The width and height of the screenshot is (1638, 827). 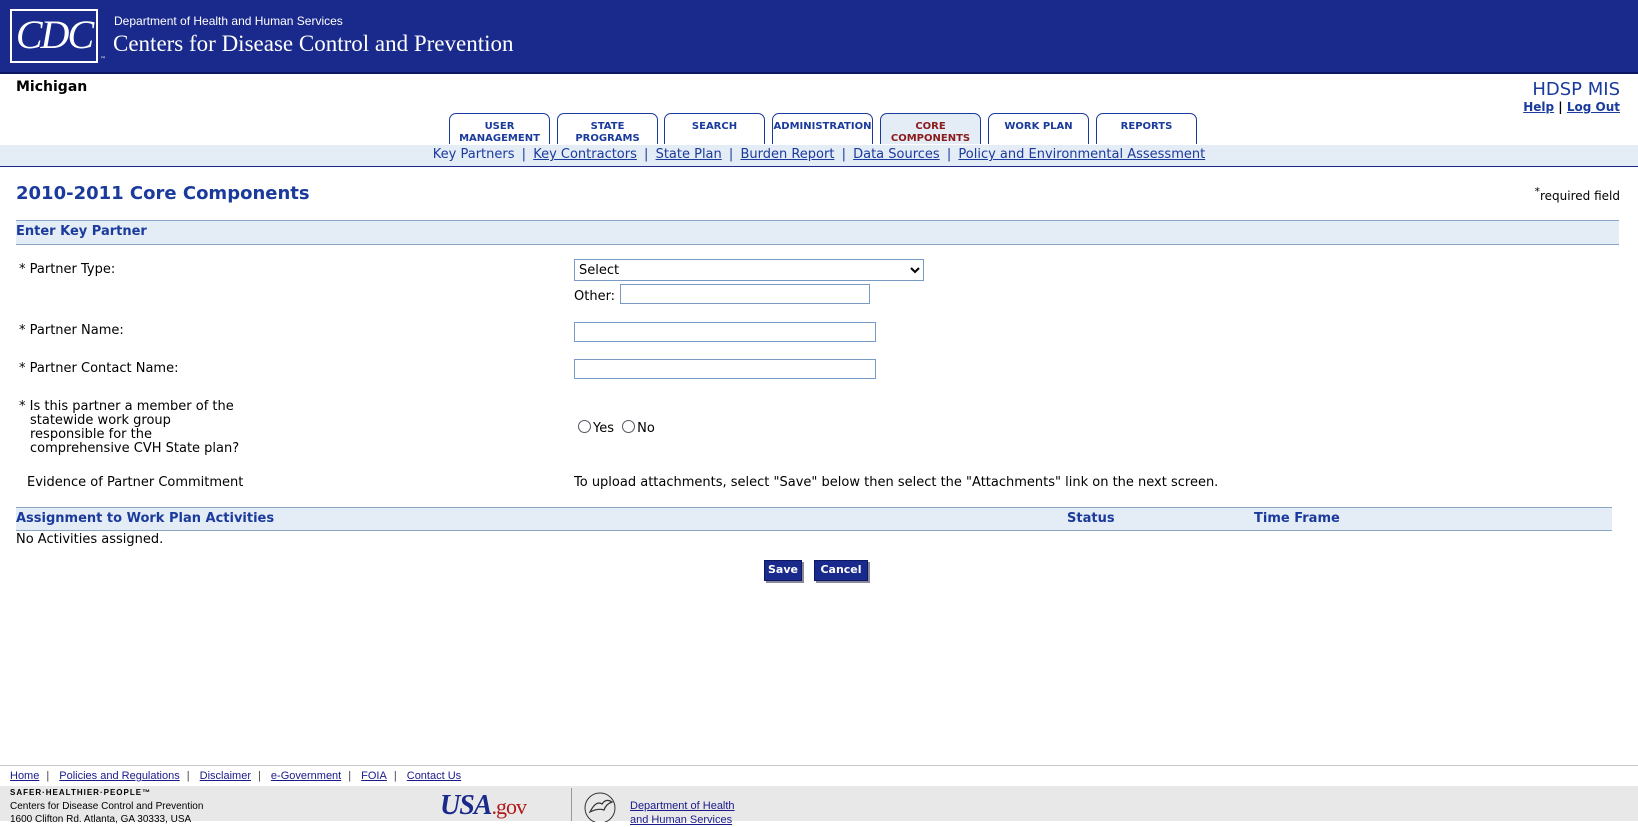 I want to click on logout-link: Log Out, so click(x=1593, y=107).